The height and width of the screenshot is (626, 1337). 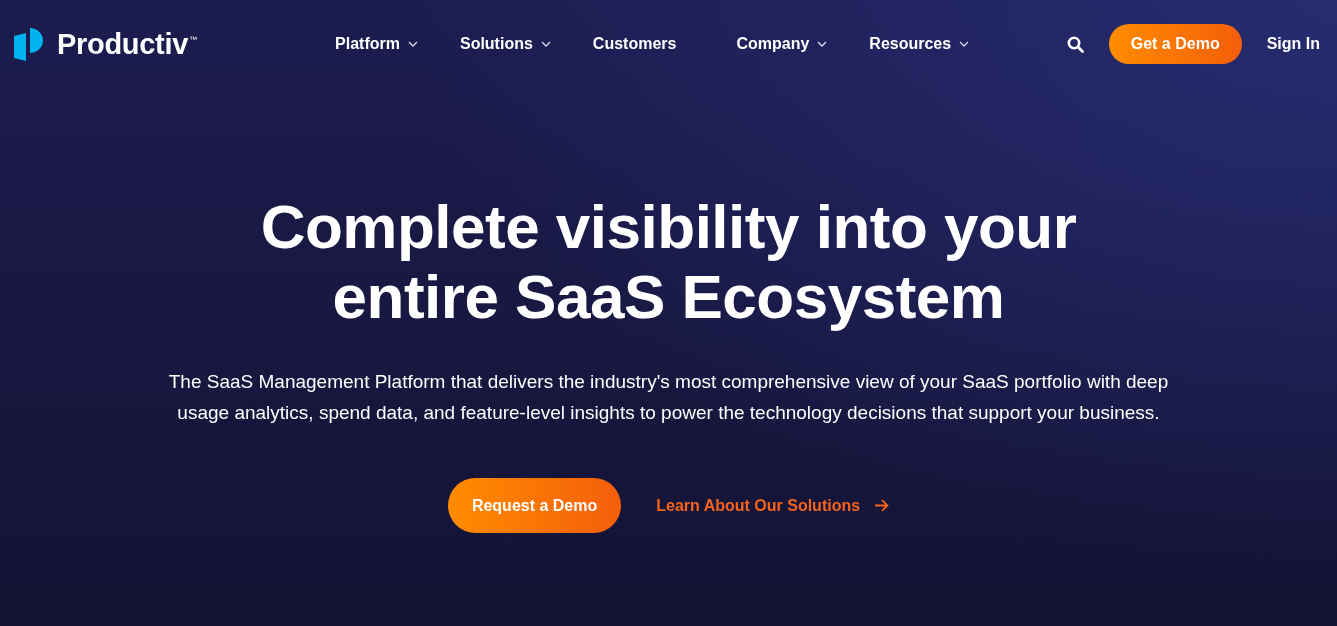 What do you see at coordinates (634, 44) in the screenshot?
I see `nav-link: Customers` at bounding box center [634, 44].